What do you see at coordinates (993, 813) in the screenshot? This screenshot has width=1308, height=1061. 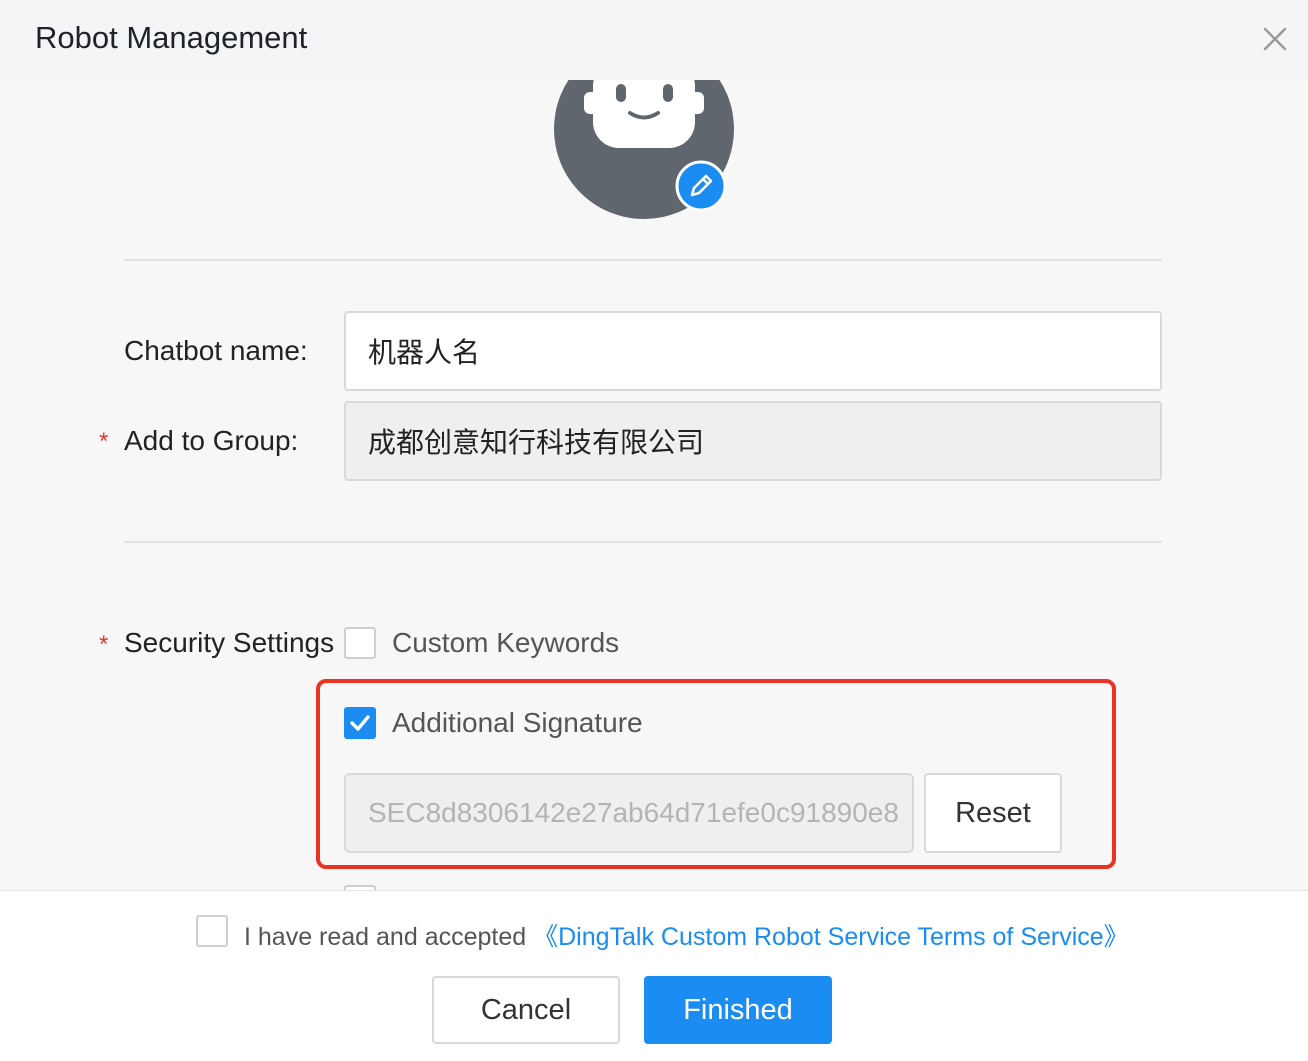 I see `reset-button: Reset` at bounding box center [993, 813].